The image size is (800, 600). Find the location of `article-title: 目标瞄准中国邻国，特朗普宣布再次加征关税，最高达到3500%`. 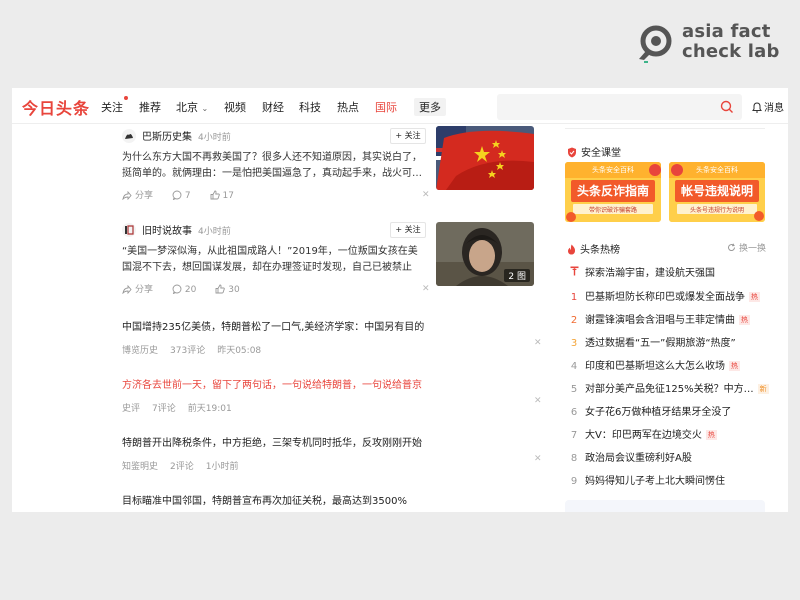

article-title: 目标瞄准中国邻国，特朗普宣布再次加征关税，最高达到3500% is located at coordinates (332, 499).